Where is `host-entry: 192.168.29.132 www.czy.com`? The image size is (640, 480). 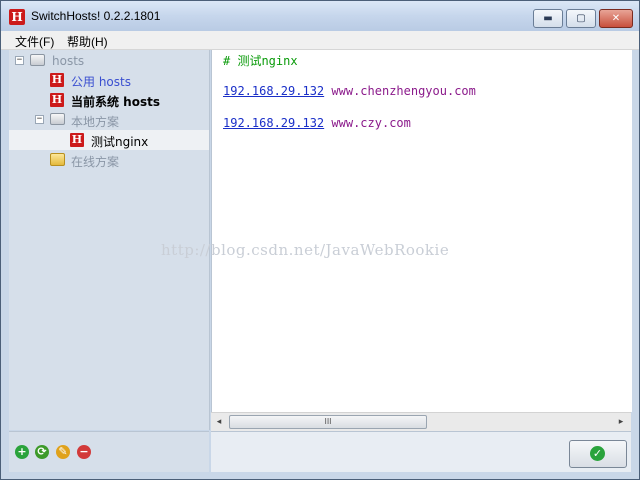
host-entry: 192.168.29.132 www.czy.com is located at coordinates (317, 123).